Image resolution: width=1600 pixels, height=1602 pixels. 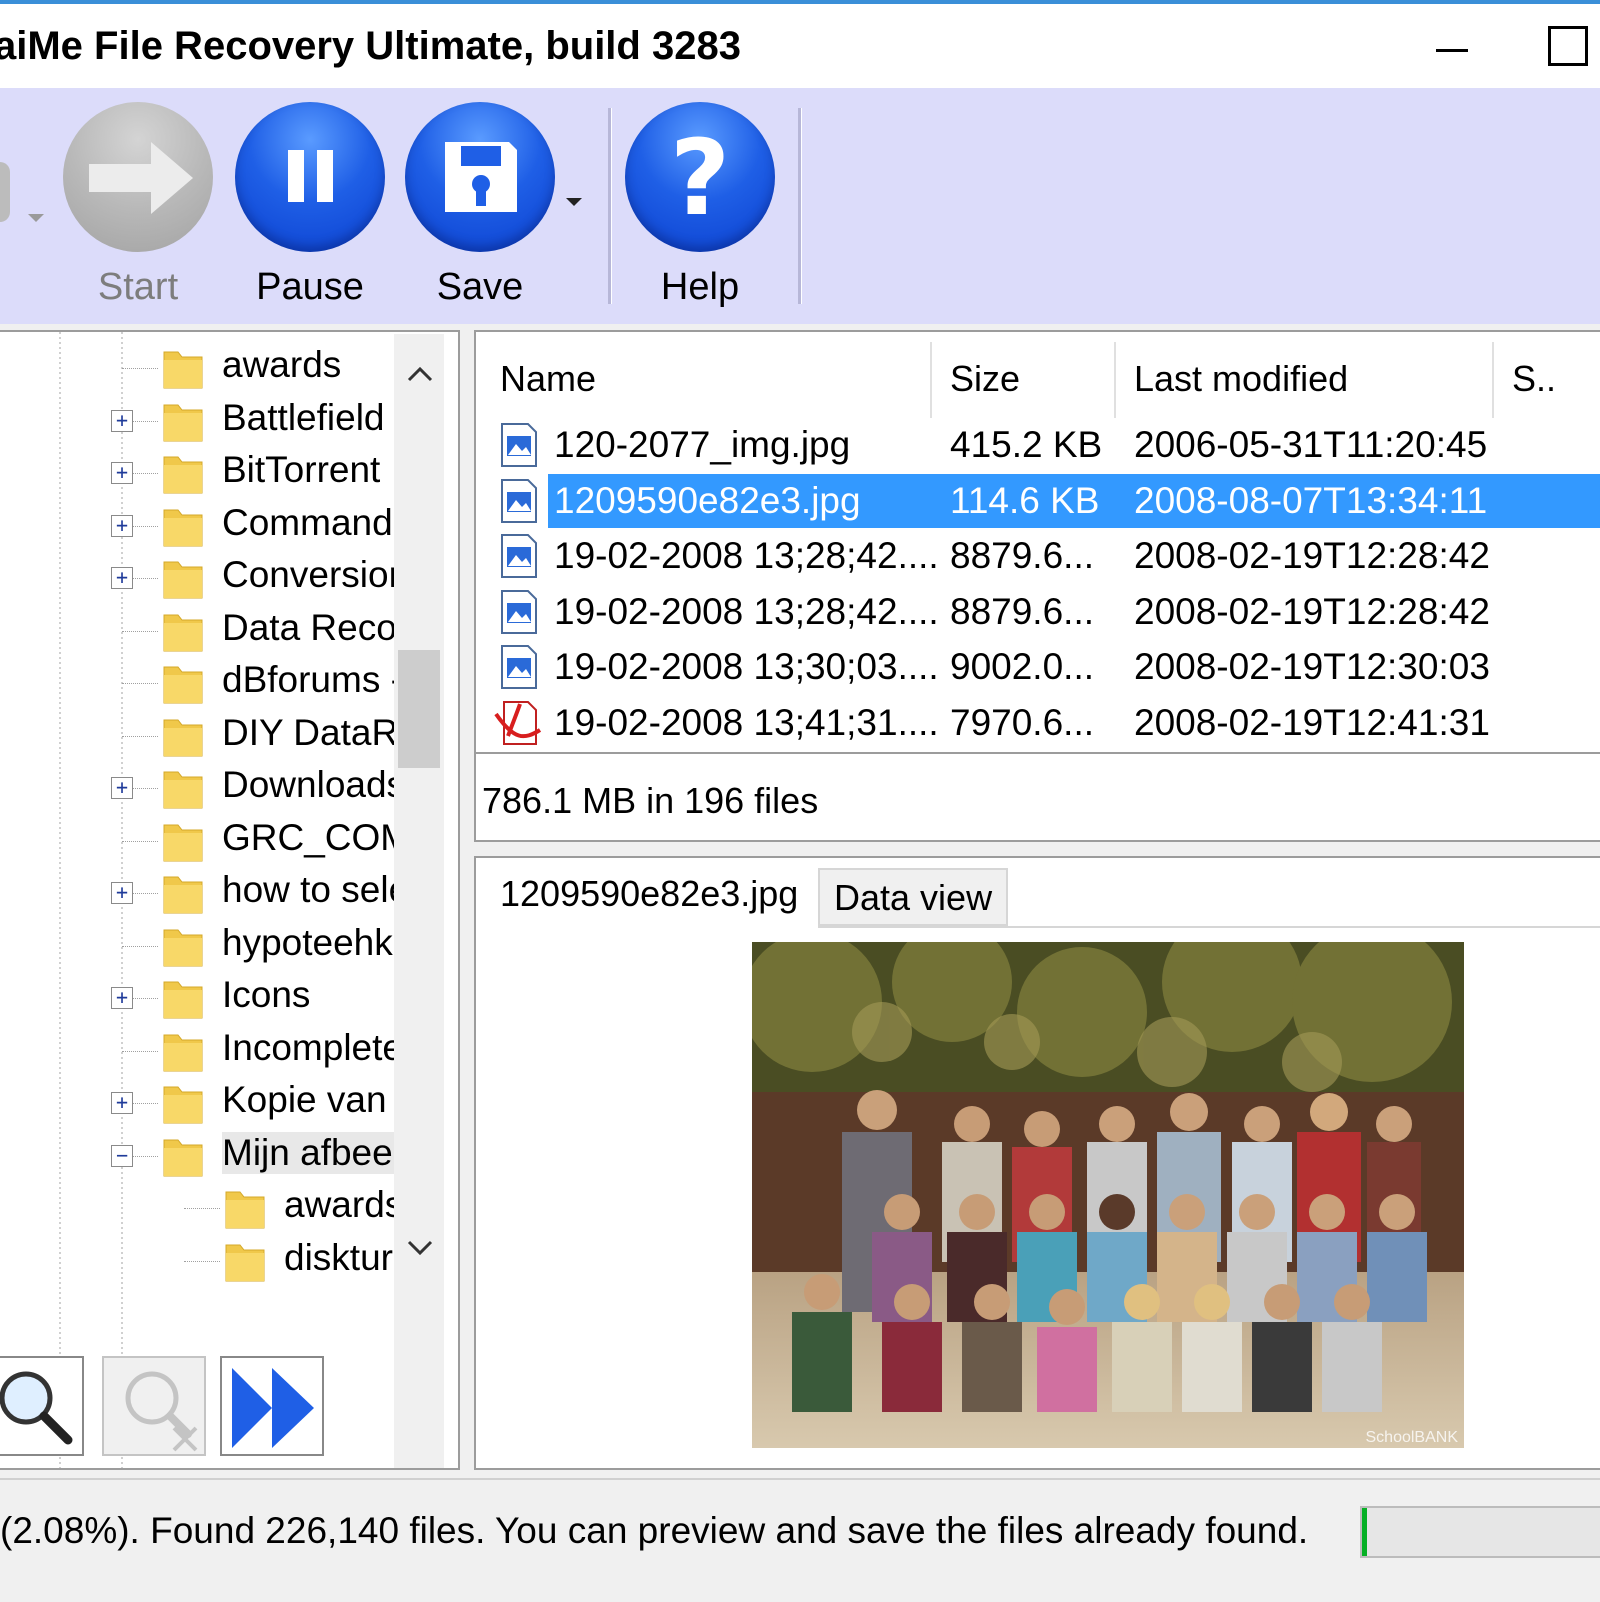 I want to click on tree-item: Incomplete, so click(x=197, y=1051).